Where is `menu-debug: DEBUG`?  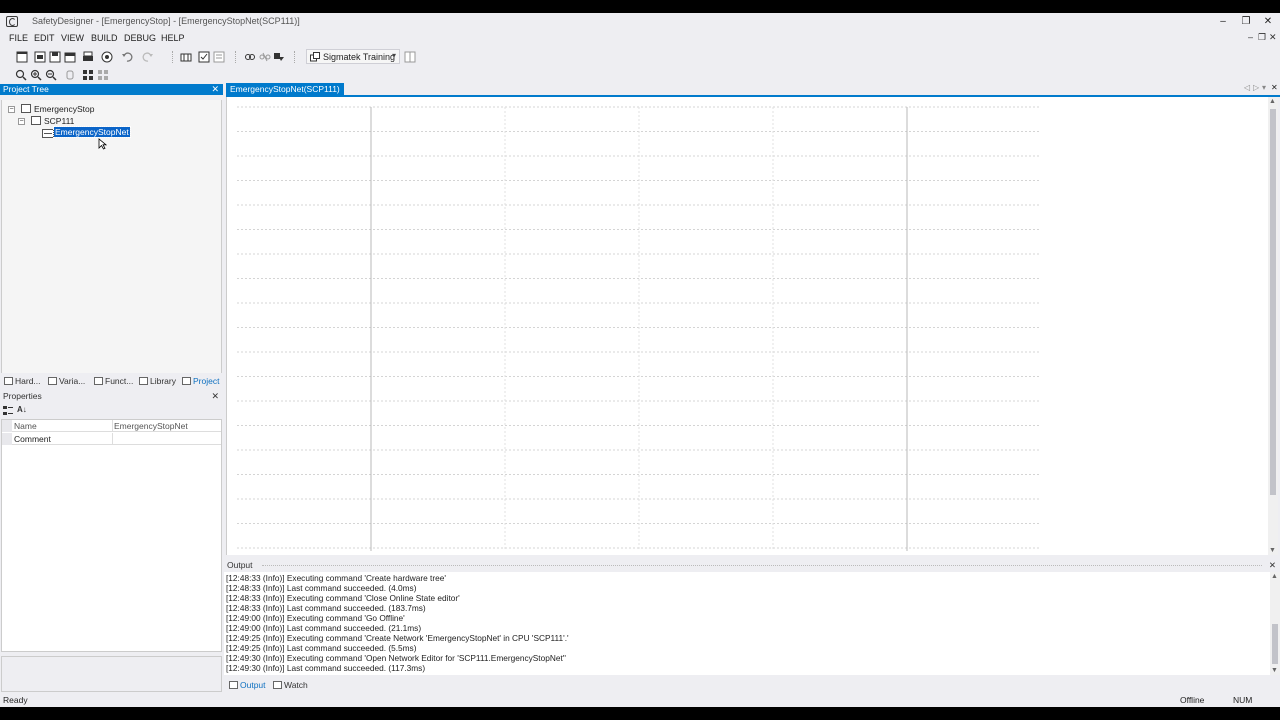 menu-debug: DEBUG is located at coordinates (140, 38).